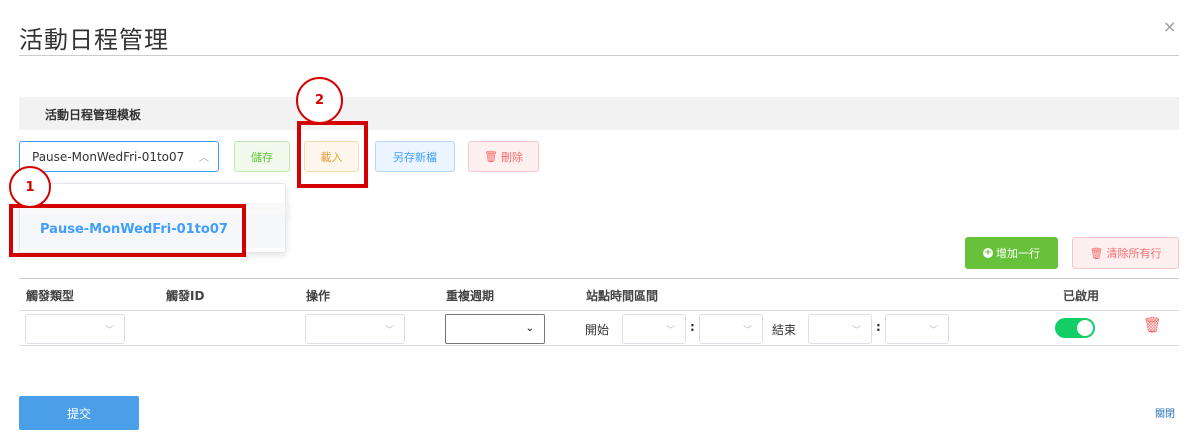 The image size is (1193, 443). Describe the element at coordinates (917, 329) in the screenshot. I see `end-minute-select: ﹀` at that location.